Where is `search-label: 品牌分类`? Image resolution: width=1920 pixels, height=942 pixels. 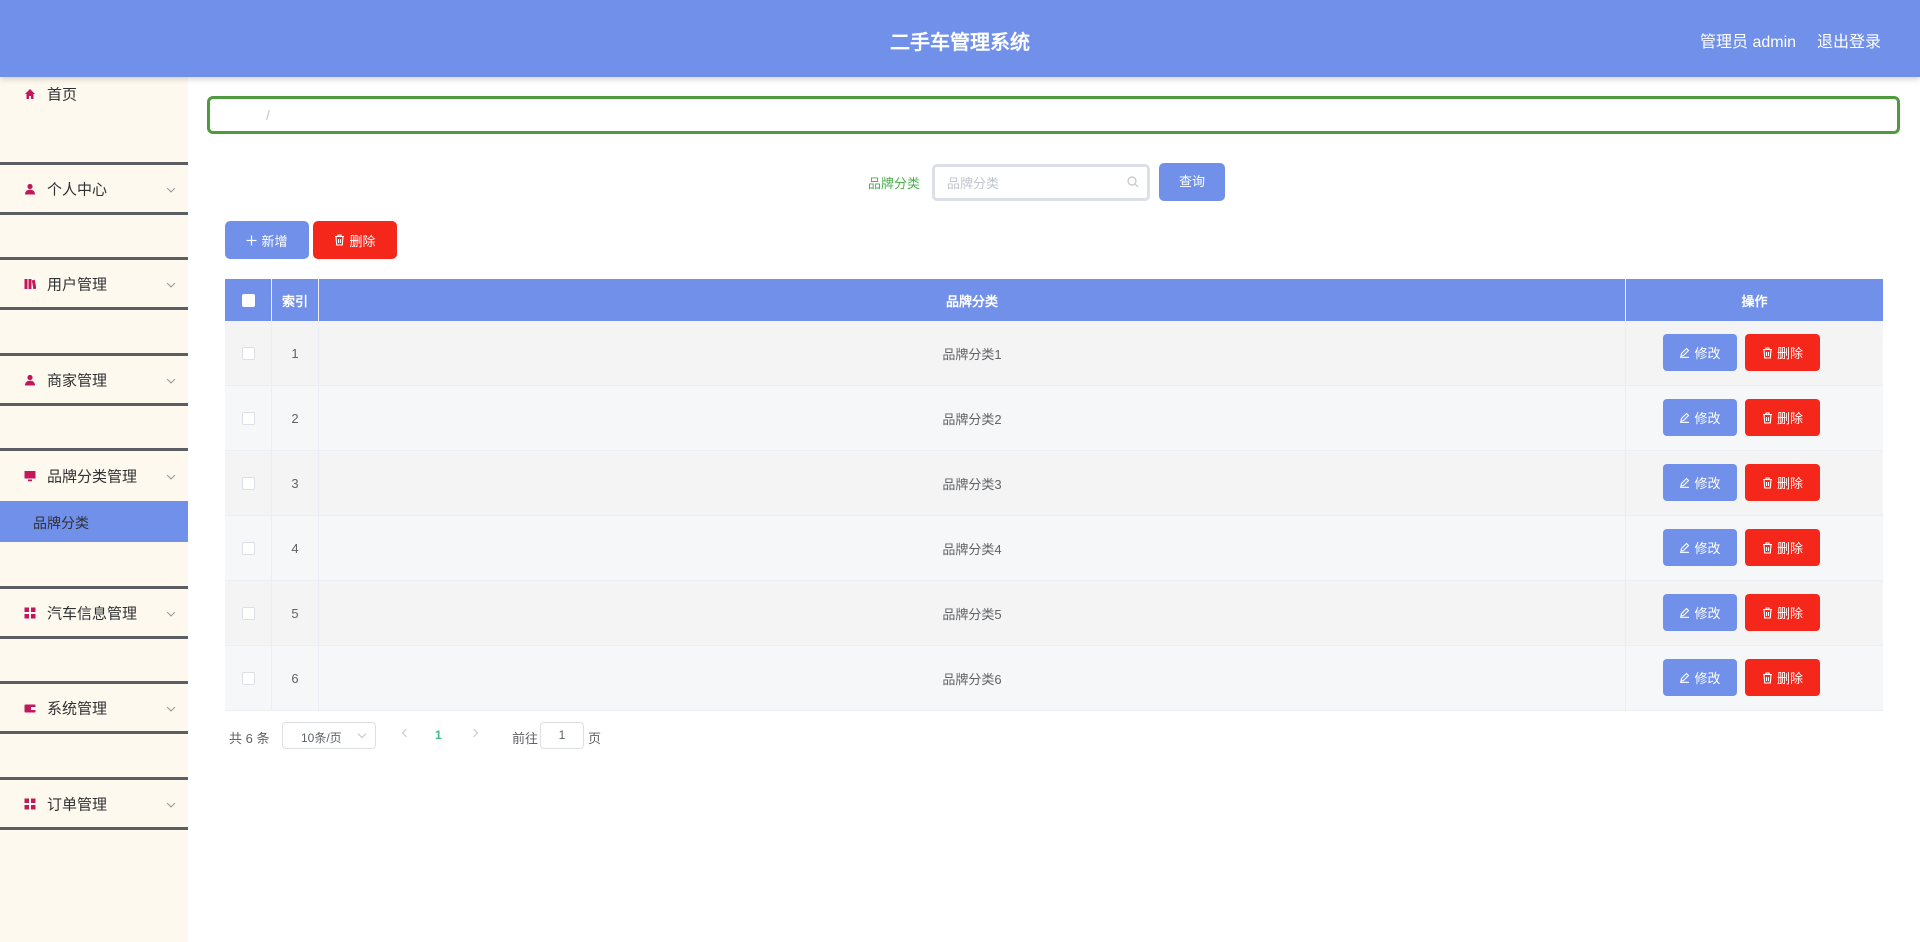 search-label: 品牌分类 is located at coordinates (894, 182).